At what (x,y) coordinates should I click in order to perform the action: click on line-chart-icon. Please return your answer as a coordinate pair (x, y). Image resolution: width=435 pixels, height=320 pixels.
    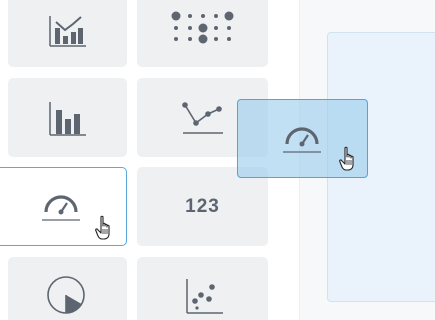
    Looking at the image, I should click on (202, 117).